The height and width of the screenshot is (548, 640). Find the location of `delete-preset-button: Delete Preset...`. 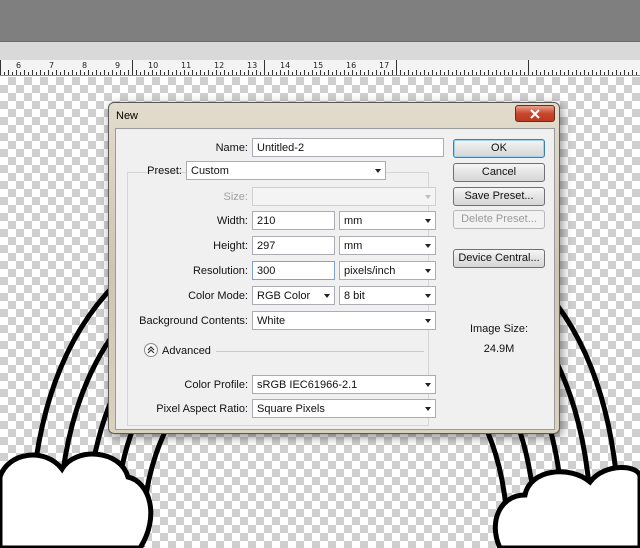

delete-preset-button: Delete Preset... is located at coordinates (499, 219).